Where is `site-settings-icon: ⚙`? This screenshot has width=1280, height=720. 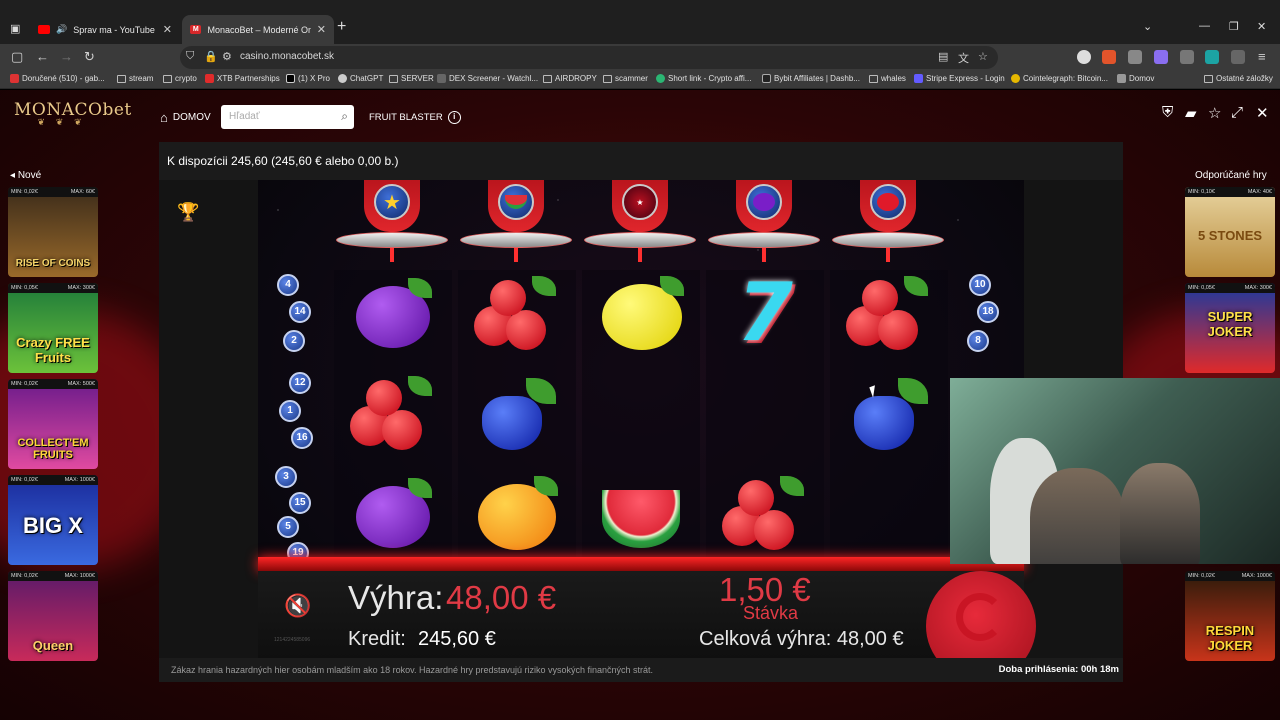
site-settings-icon: ⚙ is located at coordinates (227, 56).